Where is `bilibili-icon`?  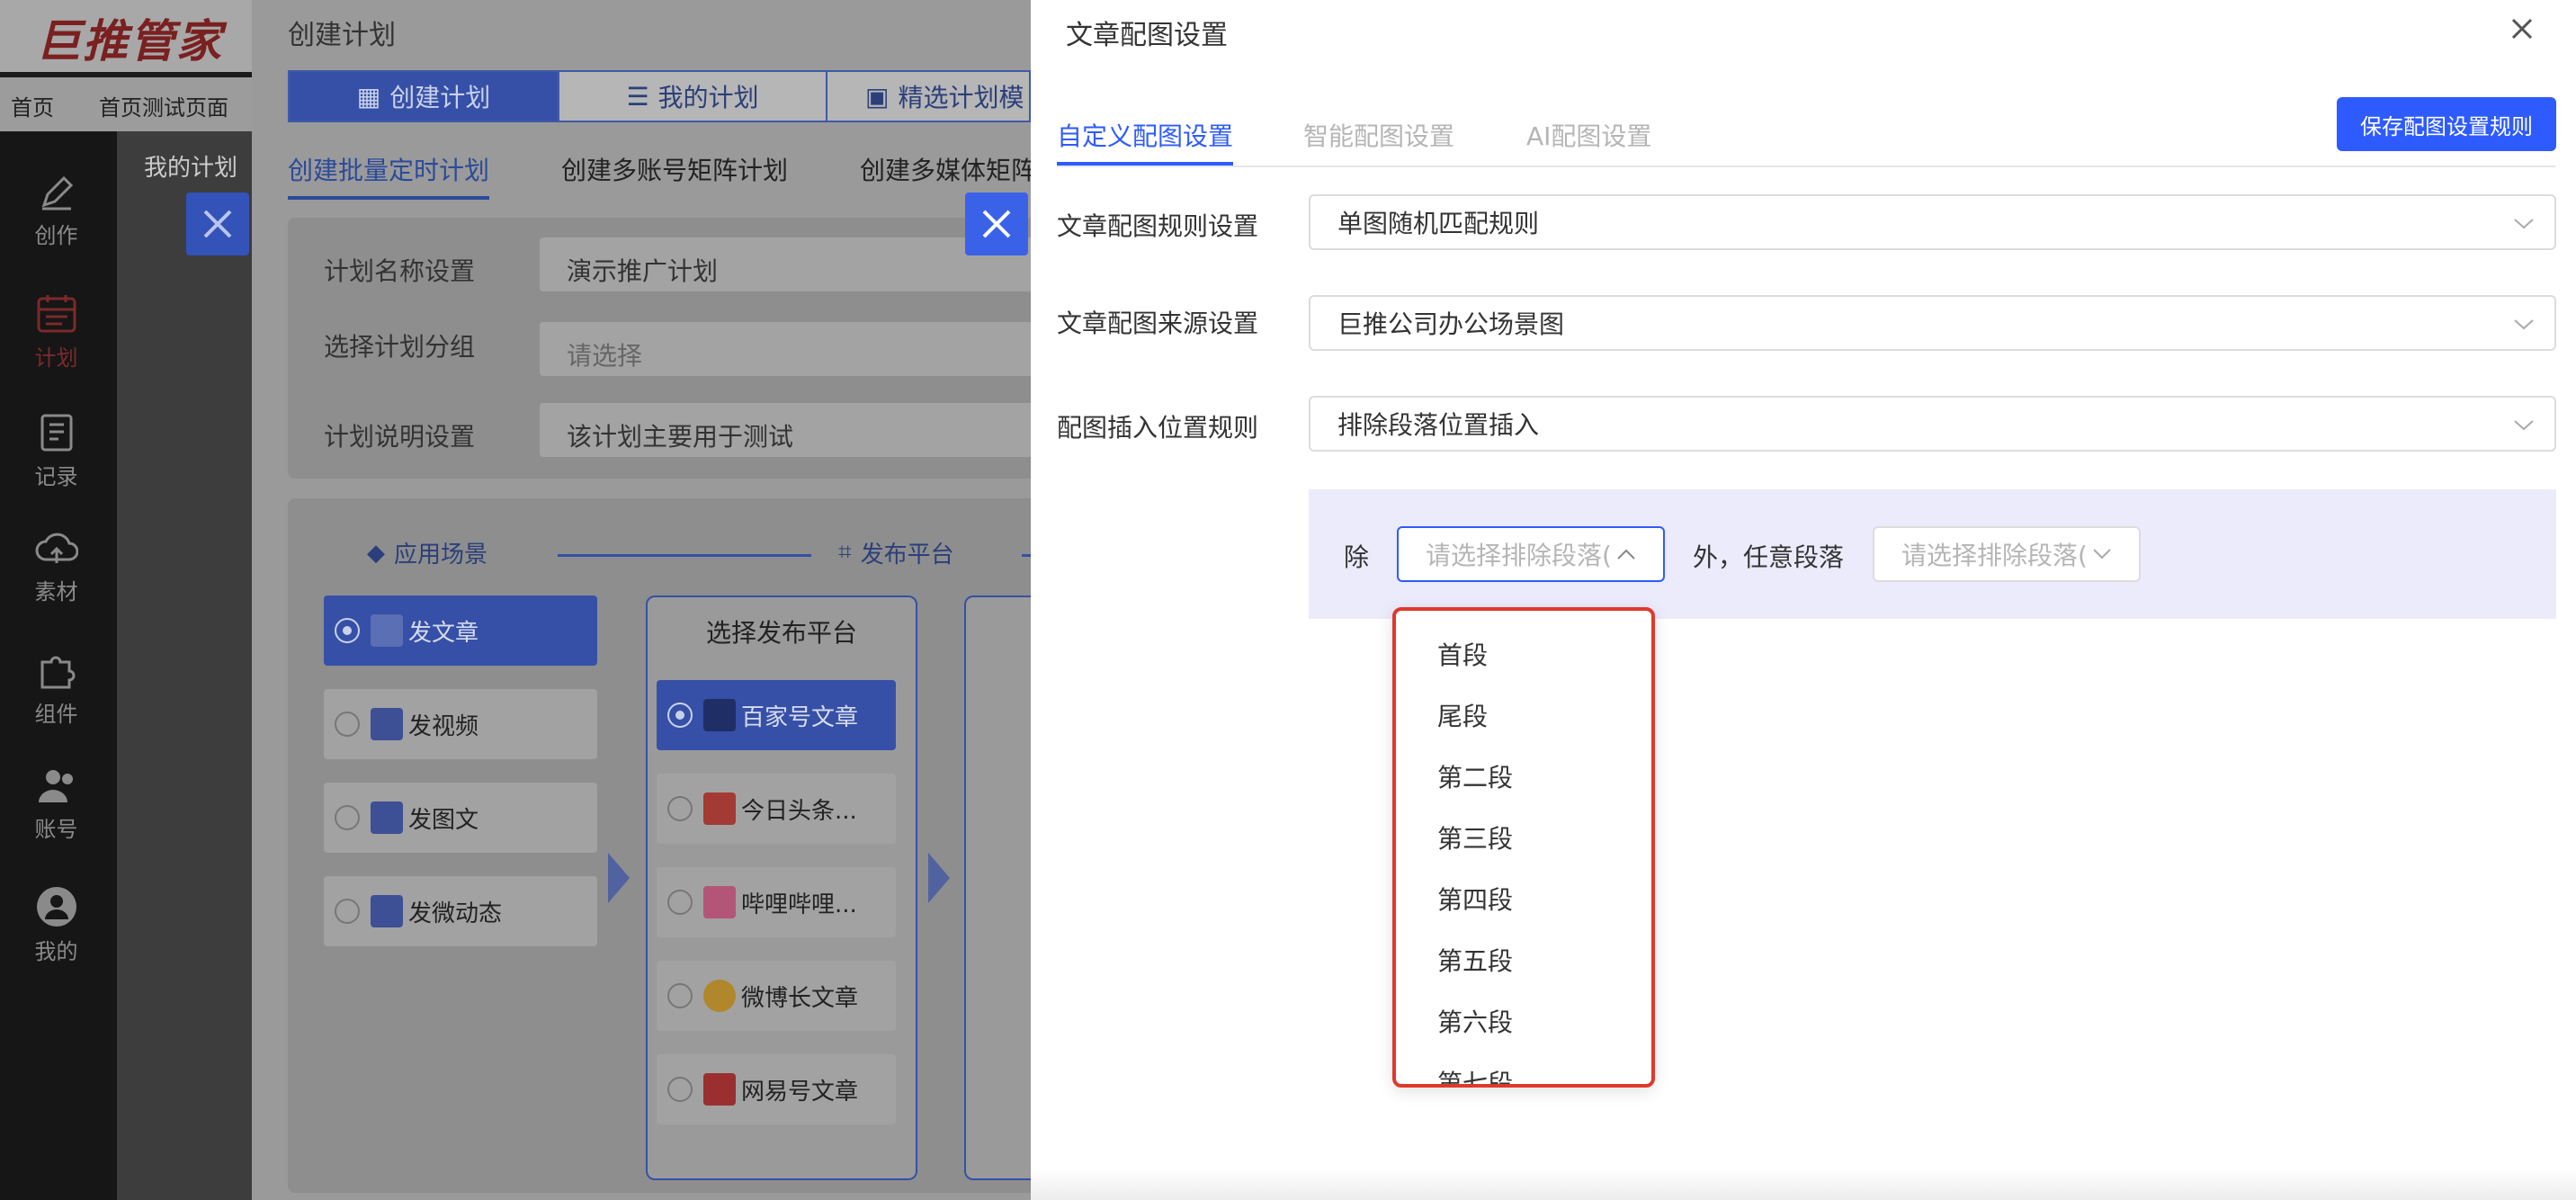 bilibili-icon is located at coordinates (719, 902).